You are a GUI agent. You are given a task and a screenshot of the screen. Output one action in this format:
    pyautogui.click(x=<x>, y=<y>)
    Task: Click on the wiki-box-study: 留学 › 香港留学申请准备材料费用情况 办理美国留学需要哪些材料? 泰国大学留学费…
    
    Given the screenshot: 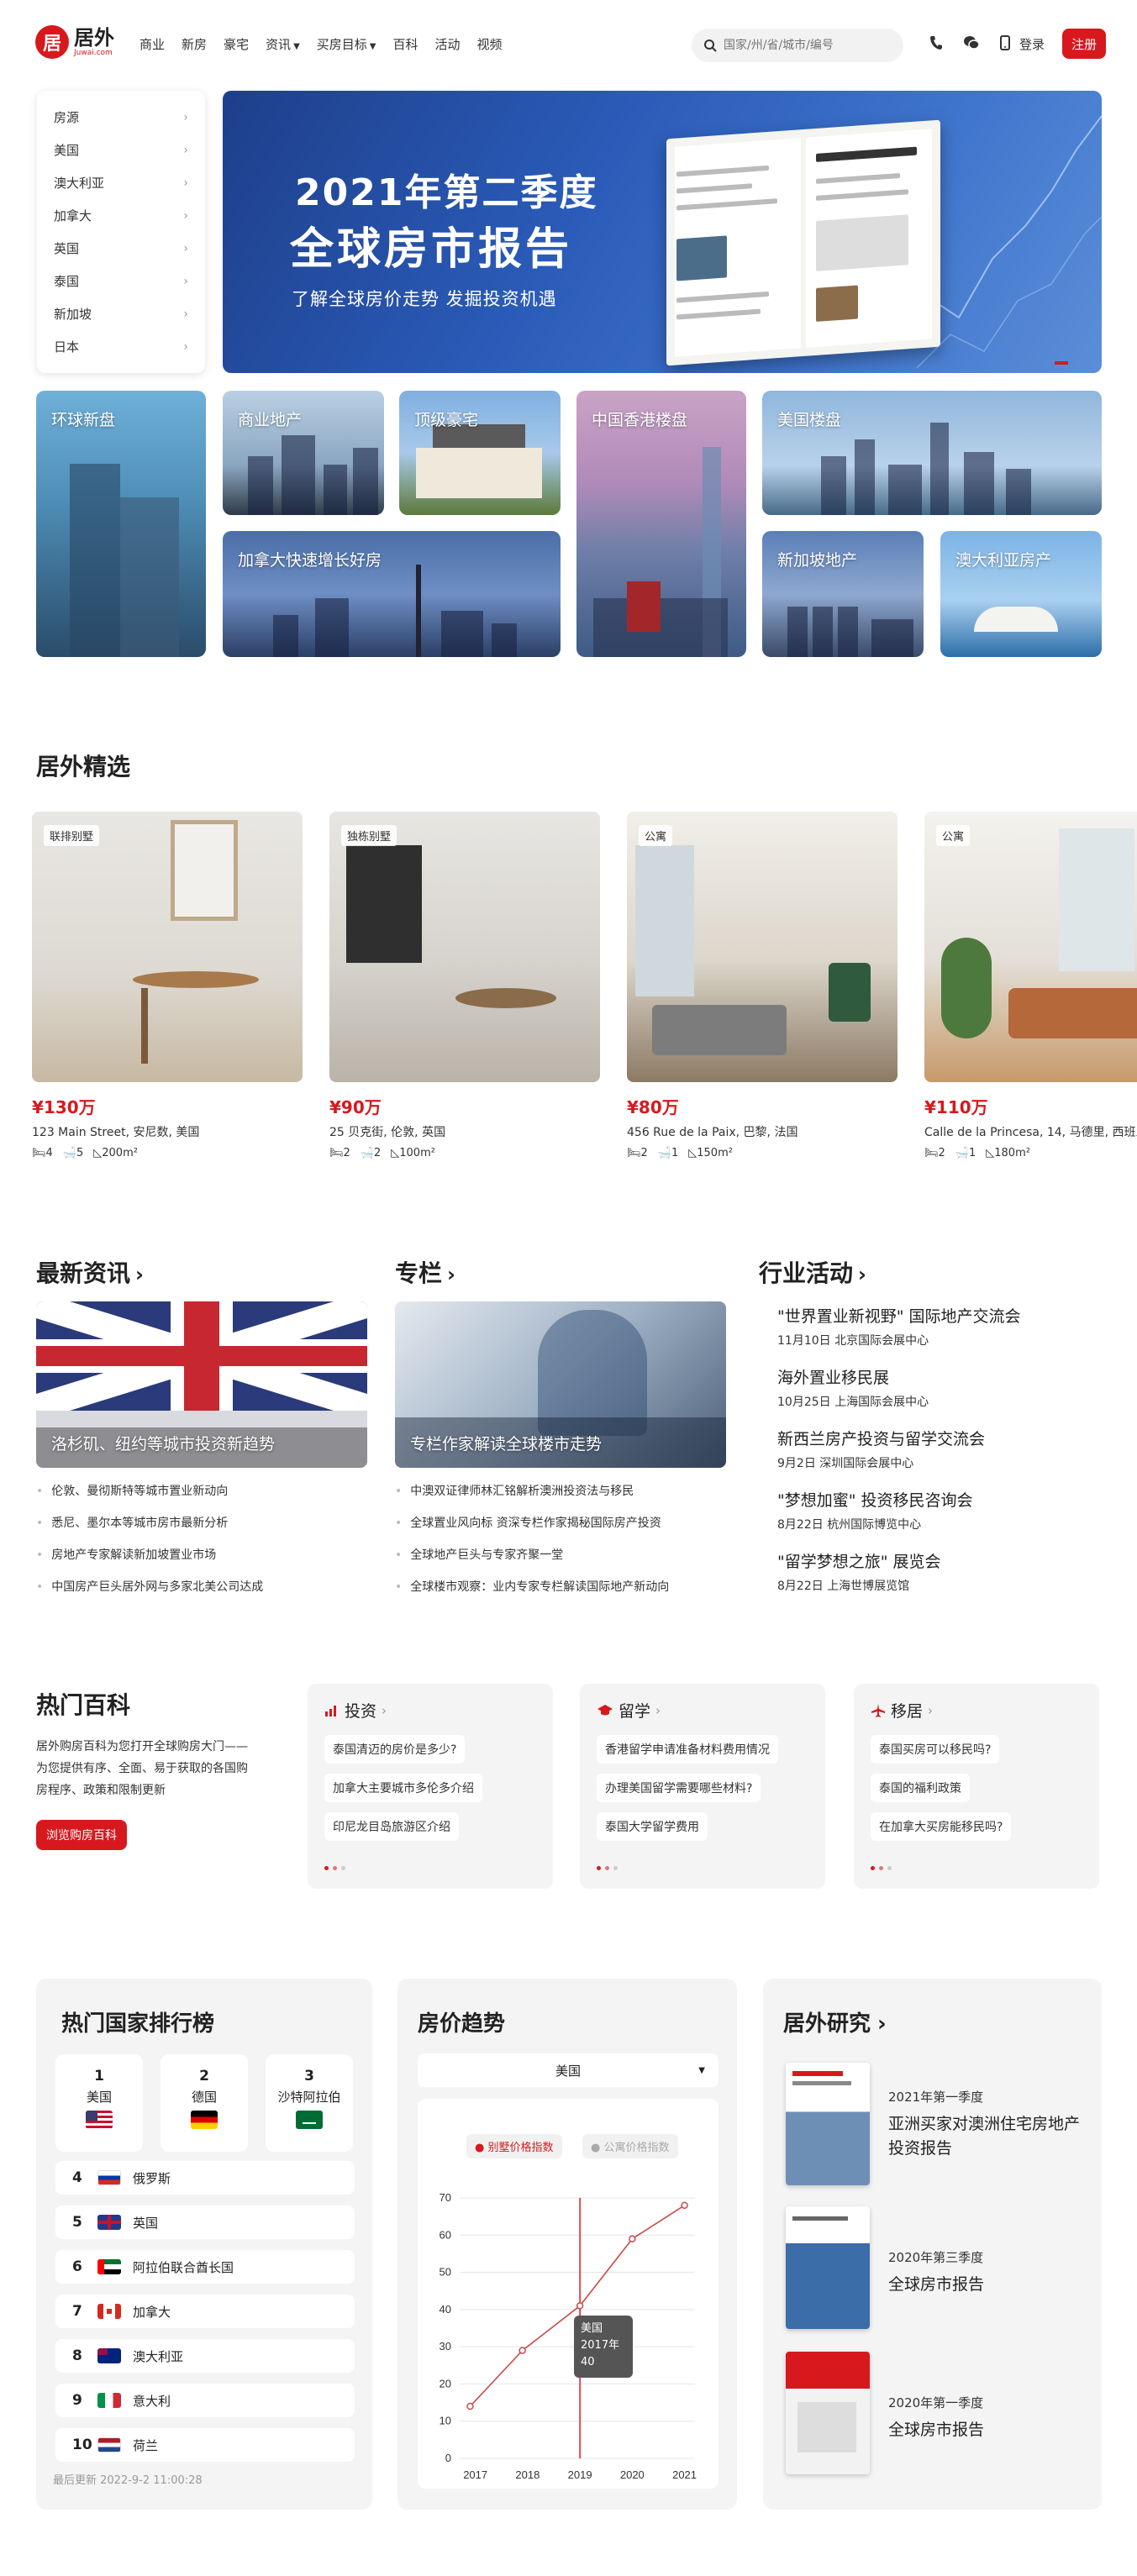 What is the action you would take?
    pyautogui.click(x=702, y=1786)
    